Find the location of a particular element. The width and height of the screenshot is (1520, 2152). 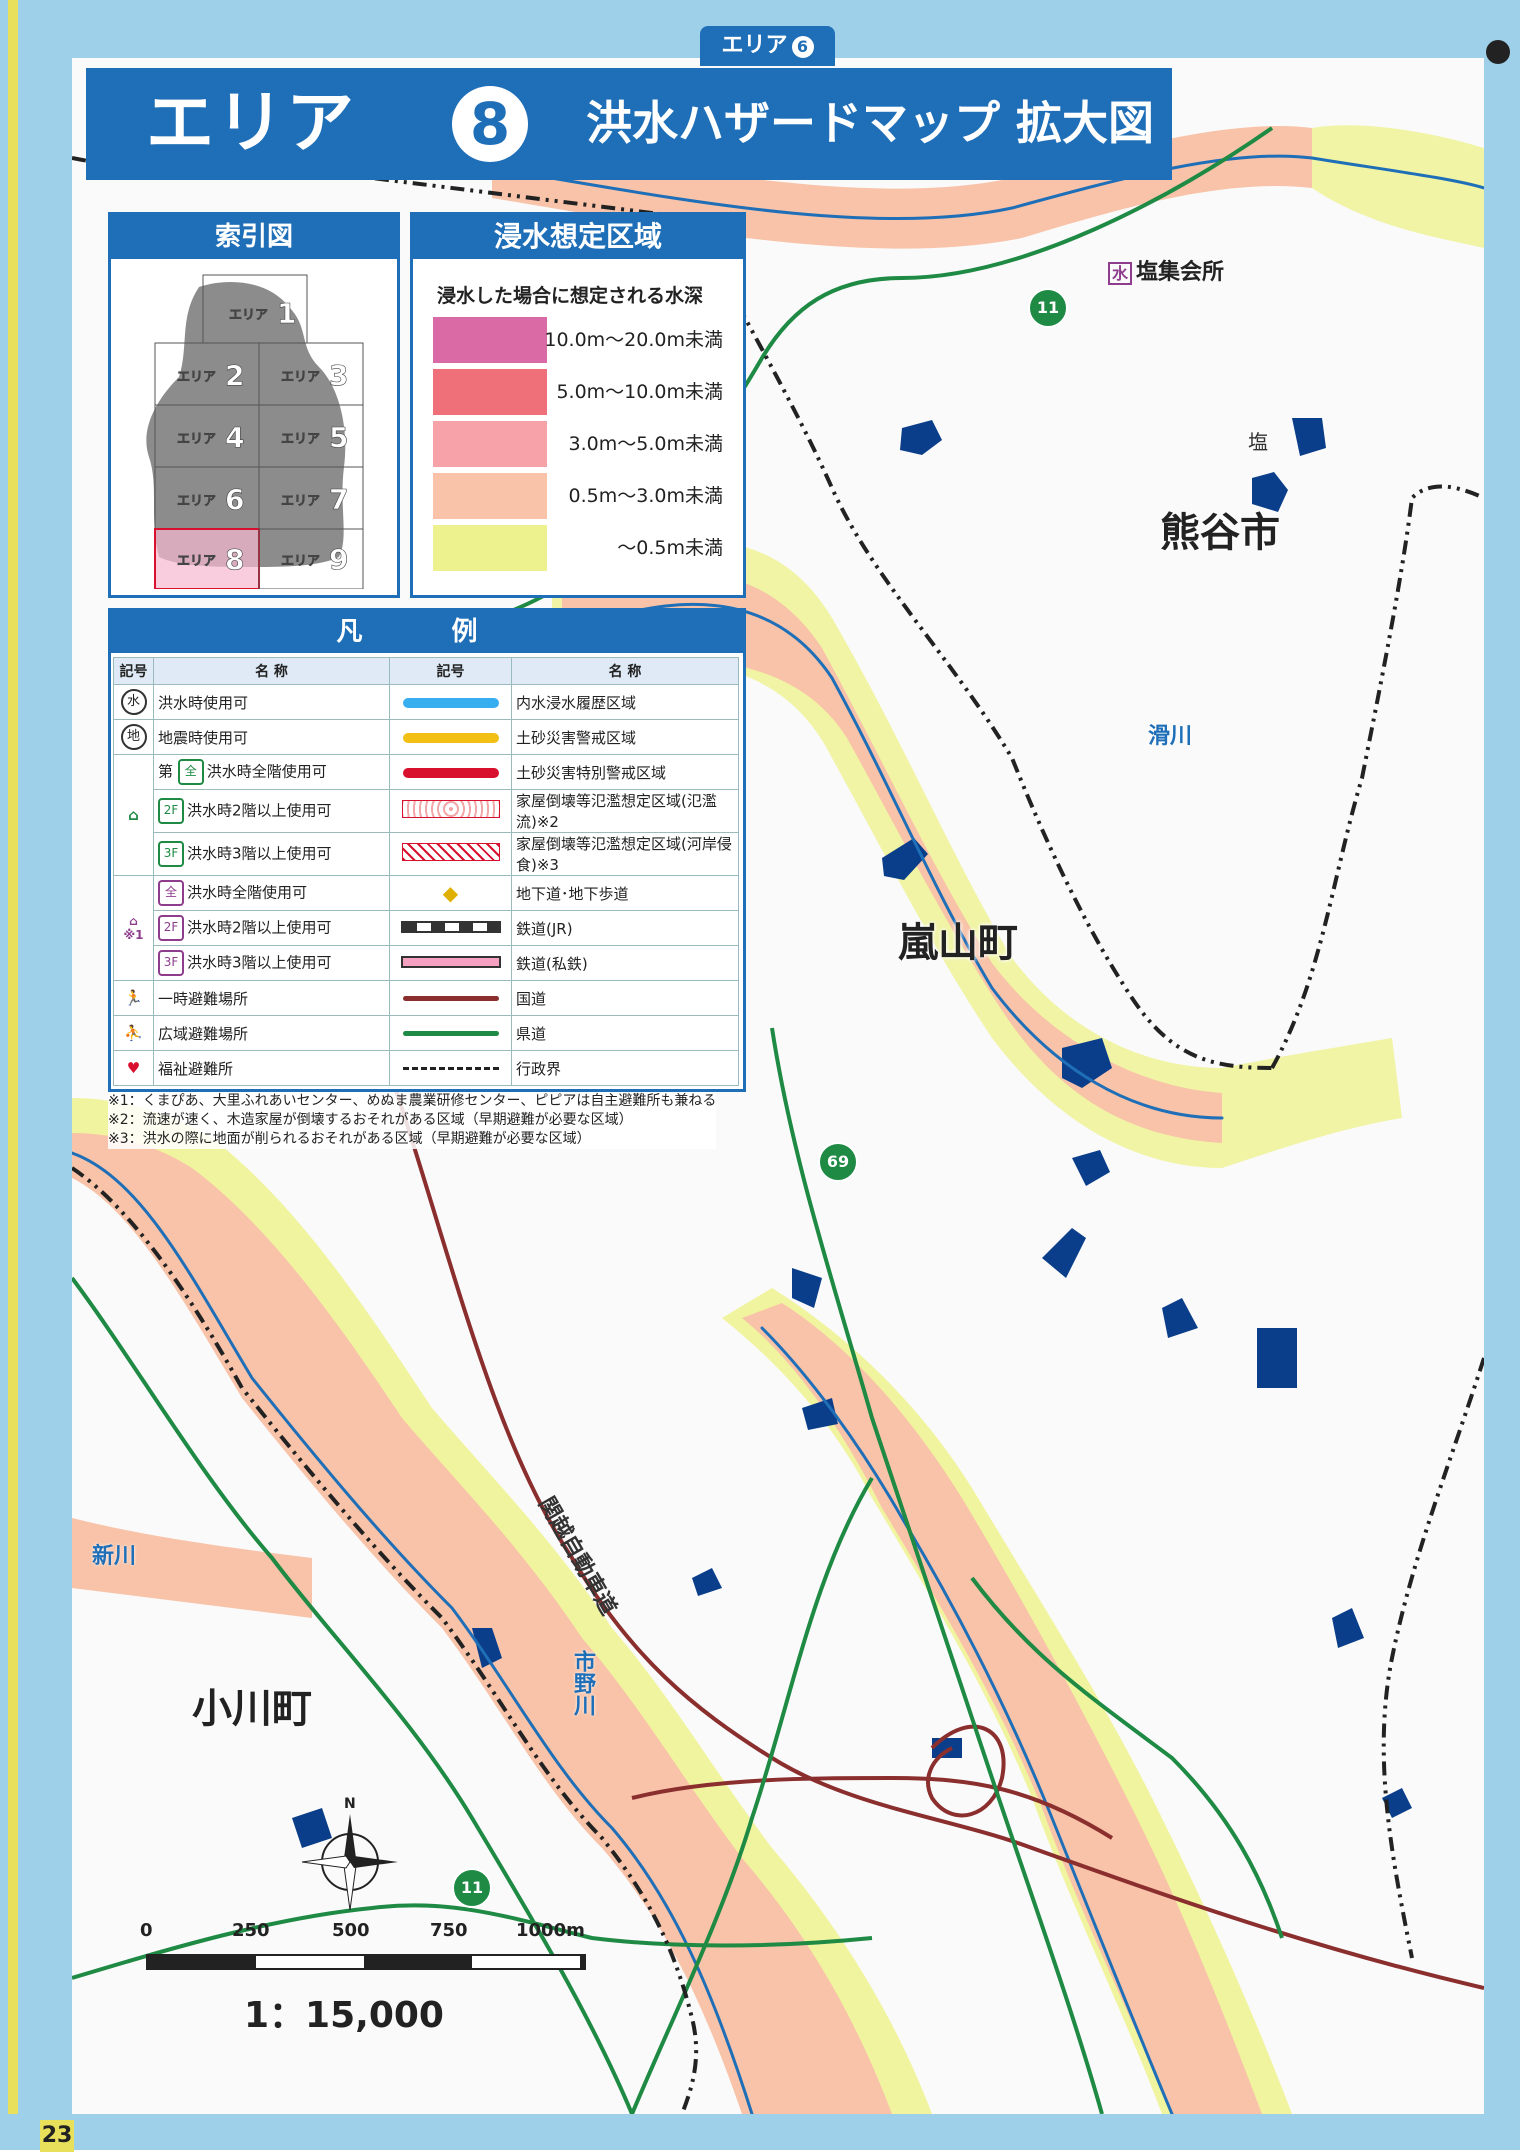

index-cell-6-num: 6 is located at coordinates (235, 500).